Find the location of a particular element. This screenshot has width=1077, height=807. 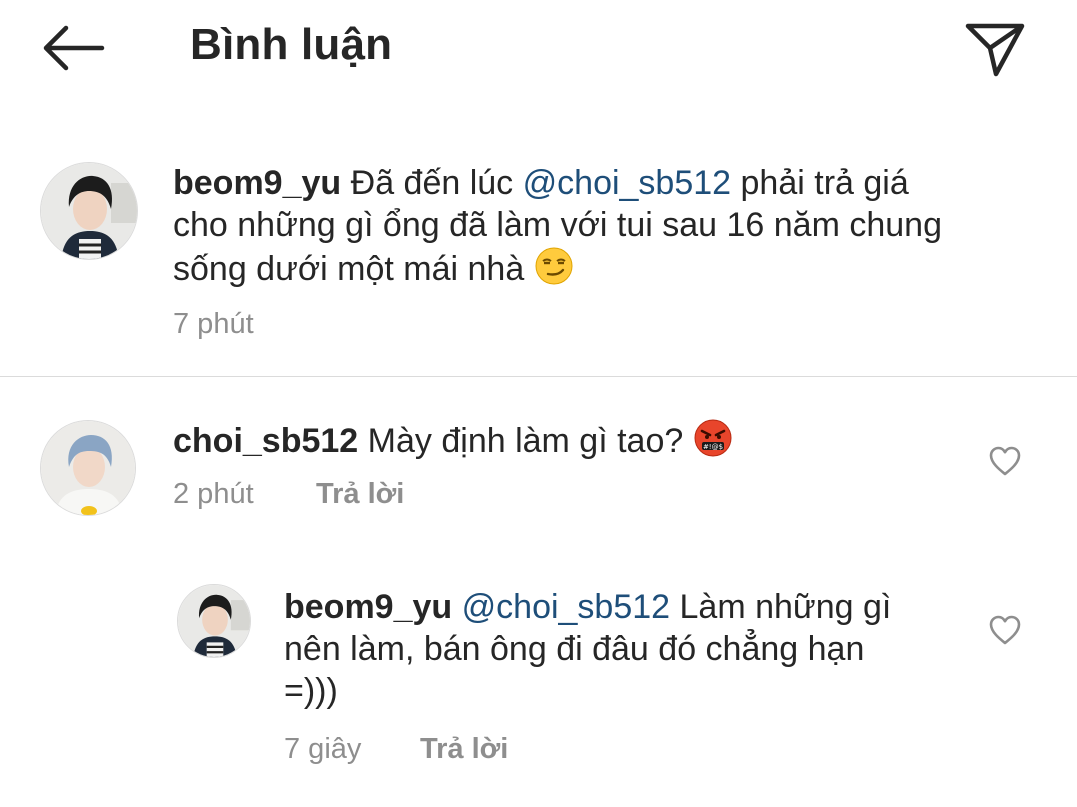

back-button is located at coordinates (73, 48).